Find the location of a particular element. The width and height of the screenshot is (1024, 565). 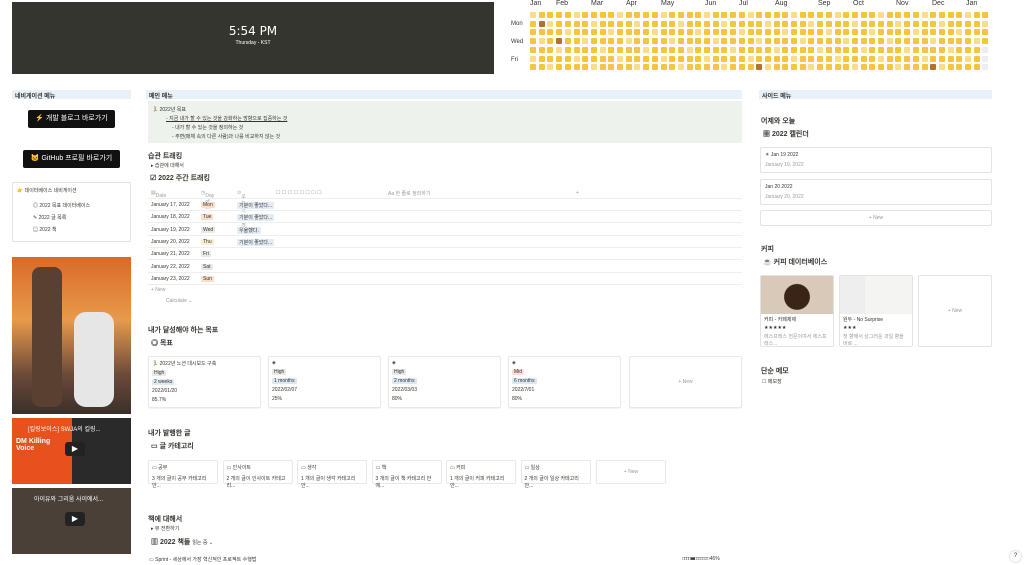

coffee-bag-image is located at coordinates (876, 295).